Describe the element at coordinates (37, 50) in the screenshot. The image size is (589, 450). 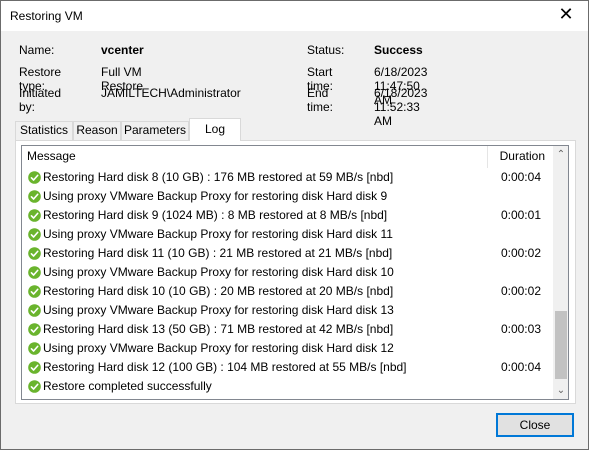
I see `name-label: Name:` at that location.